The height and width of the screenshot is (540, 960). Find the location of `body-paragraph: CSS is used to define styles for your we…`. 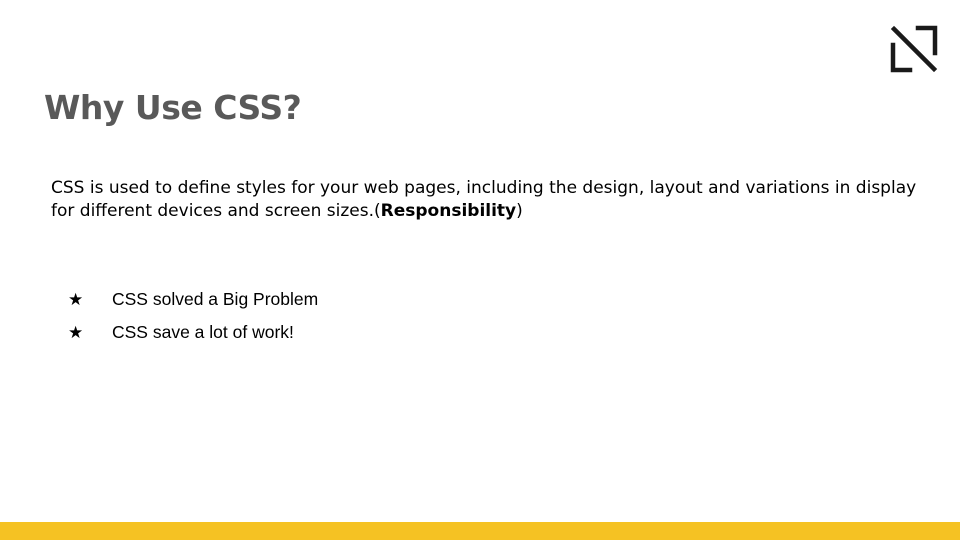

body-paragraph: CSS is used to define styles for your we… is located at coordinates (491, 200).